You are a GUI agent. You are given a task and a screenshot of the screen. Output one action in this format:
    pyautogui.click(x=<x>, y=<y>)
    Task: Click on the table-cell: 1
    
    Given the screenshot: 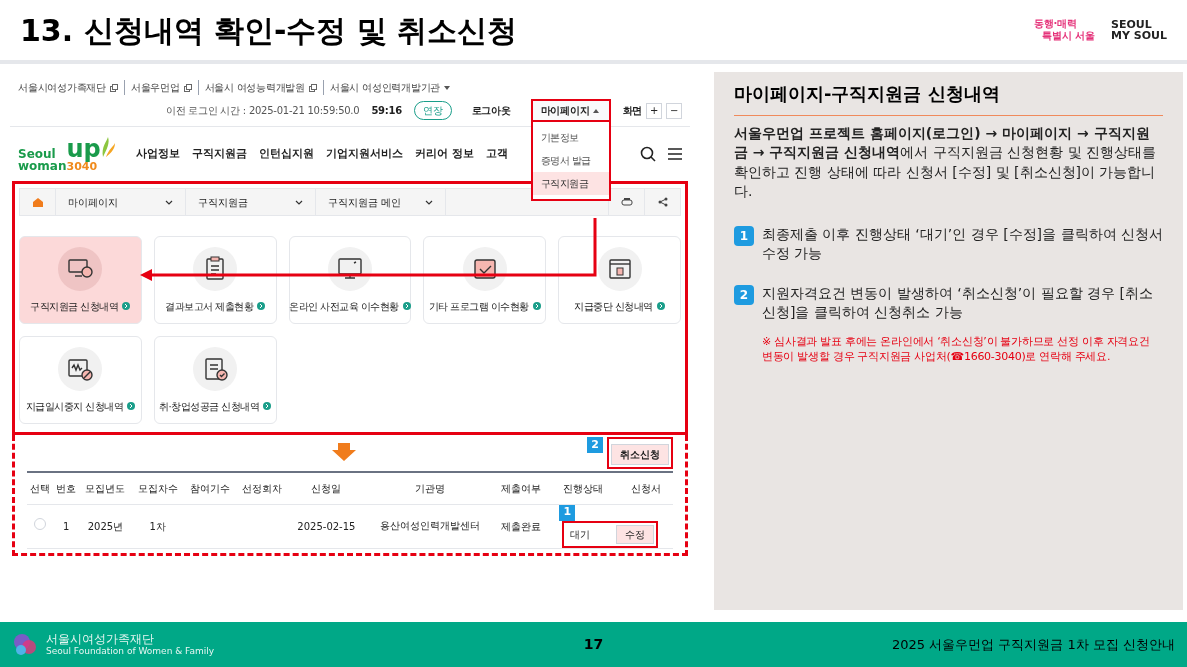 What is the action you would take?
    pyautogui.click(x=66, y=526)
    